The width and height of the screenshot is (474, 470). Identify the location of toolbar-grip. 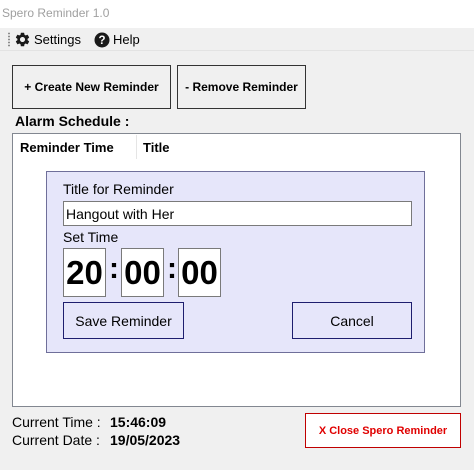
(9, 39).